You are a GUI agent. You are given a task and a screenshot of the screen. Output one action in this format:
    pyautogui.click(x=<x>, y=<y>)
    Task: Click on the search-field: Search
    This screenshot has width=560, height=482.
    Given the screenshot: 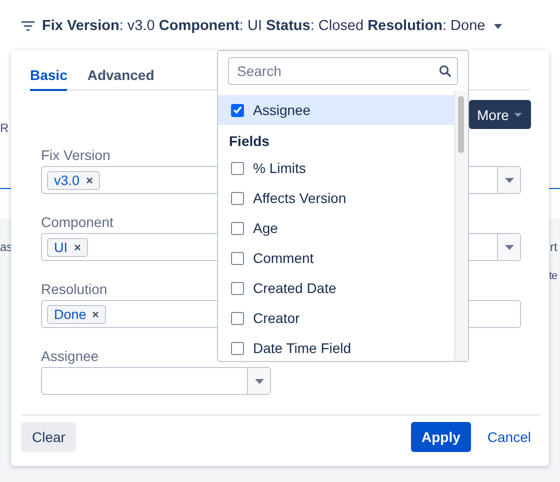 What is the action you would take?
    pyautogui.click(x=343, y=71)
    